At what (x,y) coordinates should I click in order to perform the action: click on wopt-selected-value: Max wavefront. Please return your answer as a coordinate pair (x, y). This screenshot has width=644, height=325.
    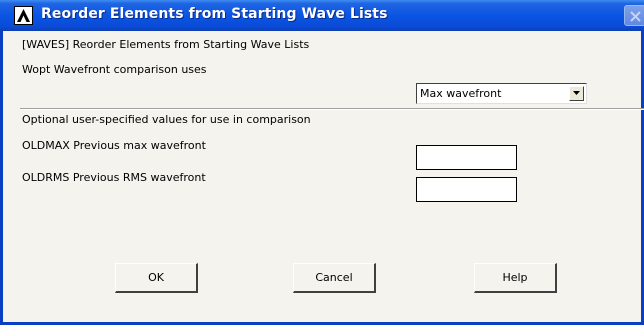
    Looking at the image, I should click on (461, 93).